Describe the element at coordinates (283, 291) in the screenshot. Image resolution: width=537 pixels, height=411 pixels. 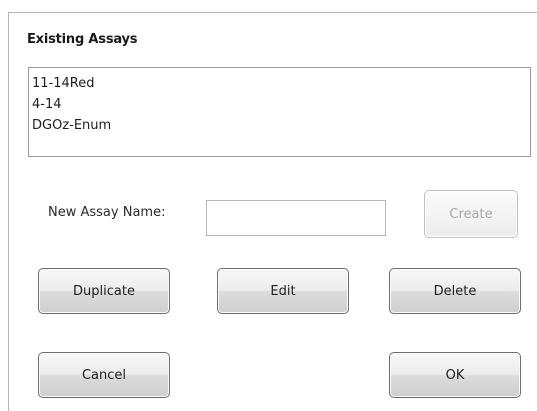
I see `edit-button: Edit` at that location.